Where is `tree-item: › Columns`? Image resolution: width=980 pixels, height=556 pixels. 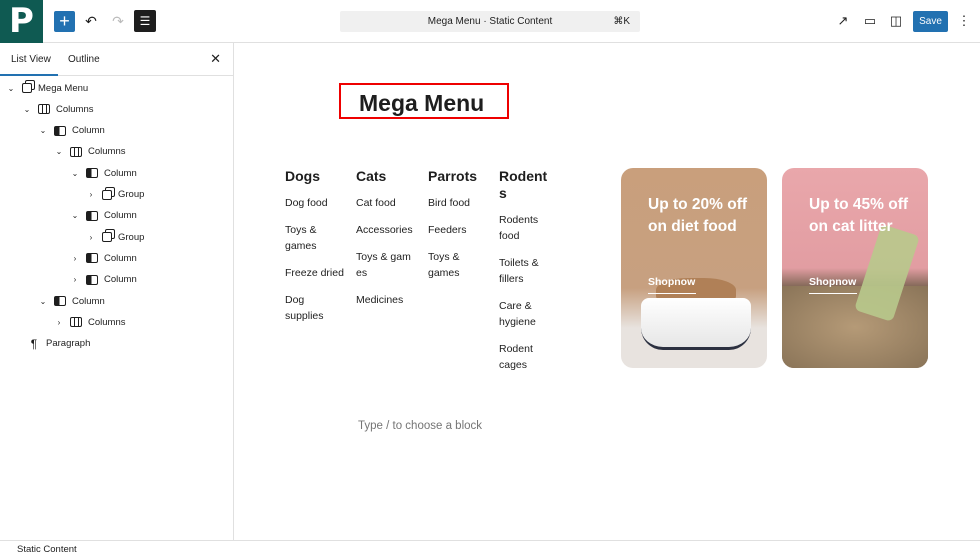 tree-item: › Columns is located at coordinates (90, 322).